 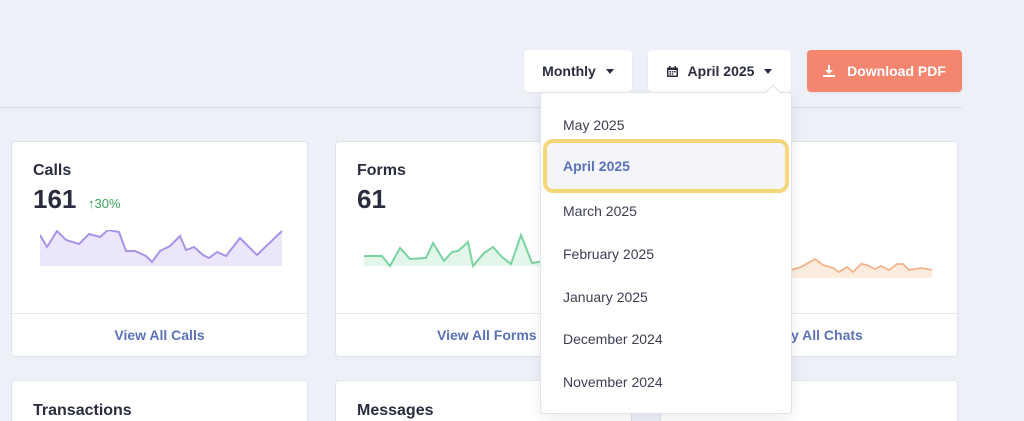 I want to click on card-title: Transactions, so click(x=82, y=410).